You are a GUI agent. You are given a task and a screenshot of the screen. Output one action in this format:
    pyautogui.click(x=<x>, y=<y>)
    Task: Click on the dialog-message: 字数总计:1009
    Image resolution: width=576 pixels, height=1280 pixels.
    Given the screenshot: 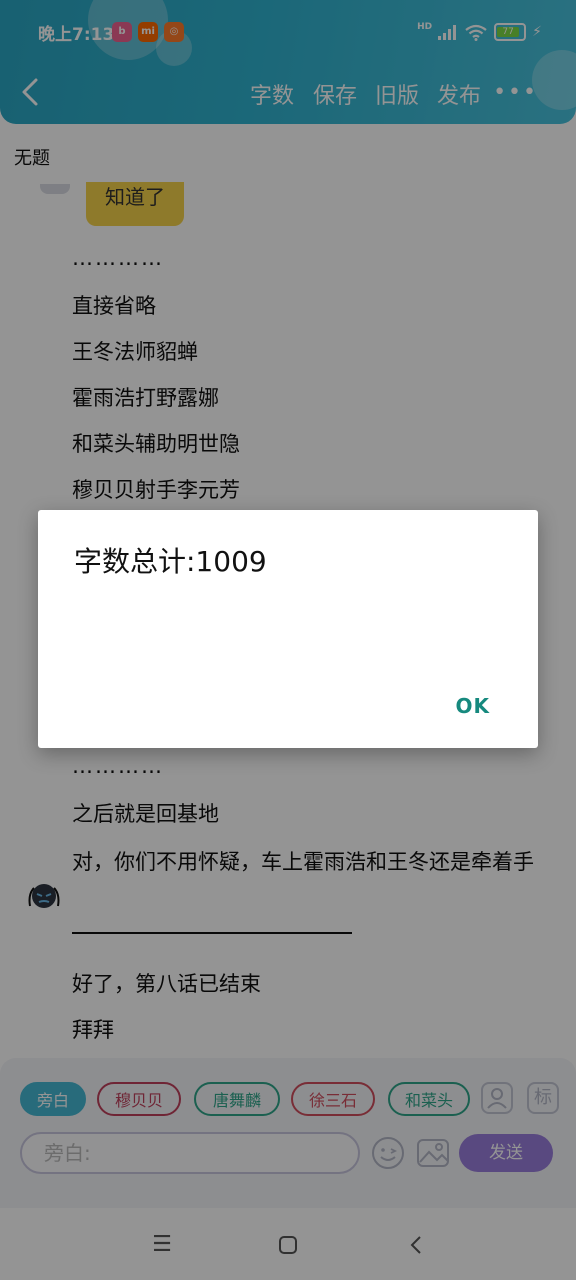 What is the action you would take?
    pyautogui.click(x=170, y=561)
    